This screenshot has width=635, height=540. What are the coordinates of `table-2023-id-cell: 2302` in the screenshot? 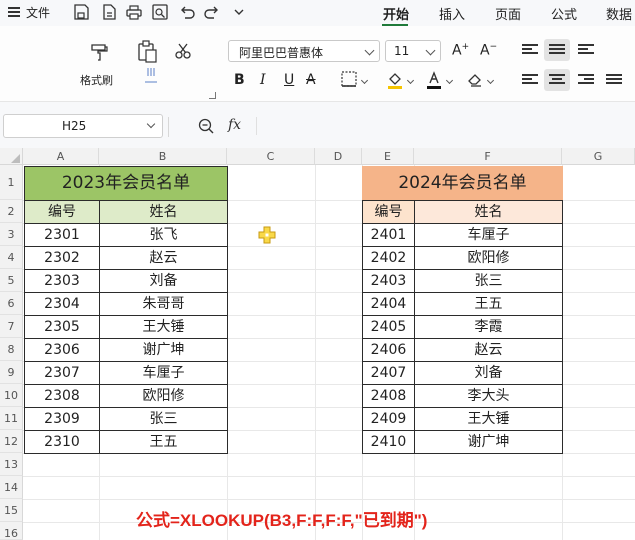 It's located at (62, 258).